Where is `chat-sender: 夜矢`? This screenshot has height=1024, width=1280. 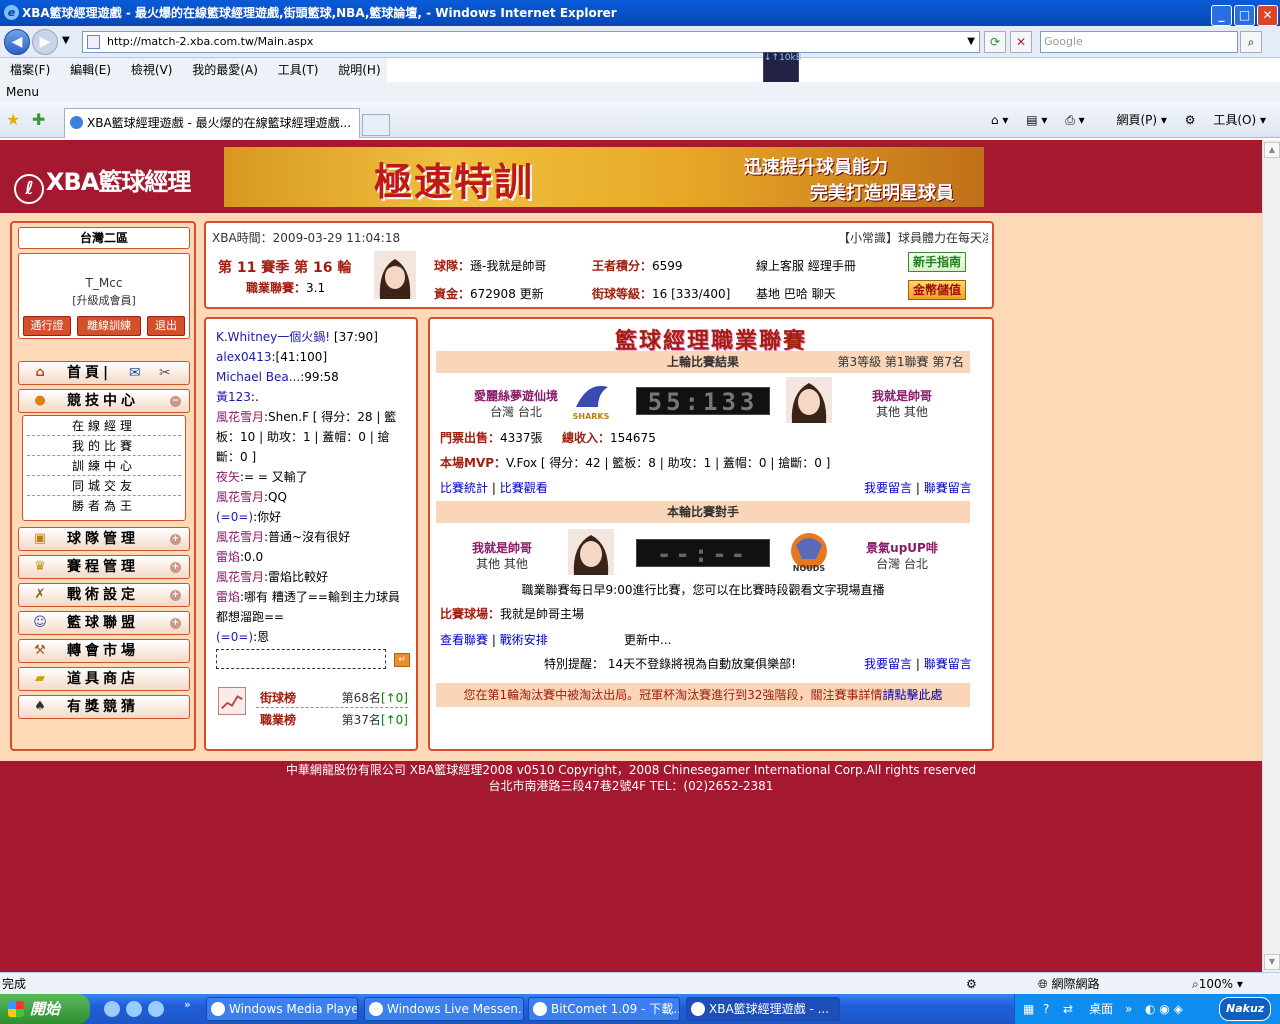 chat-sender: 夜矢 is located at coordinates (228, 477).